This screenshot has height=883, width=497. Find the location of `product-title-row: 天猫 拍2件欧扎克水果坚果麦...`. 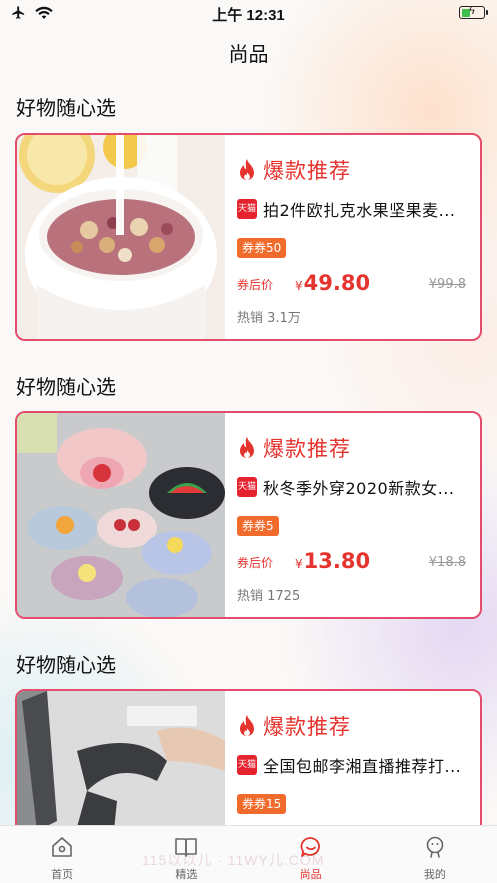

product-title-row: 天猫 拍2件欧扎克水果坚果麦... is located at coordinates (352, 209).